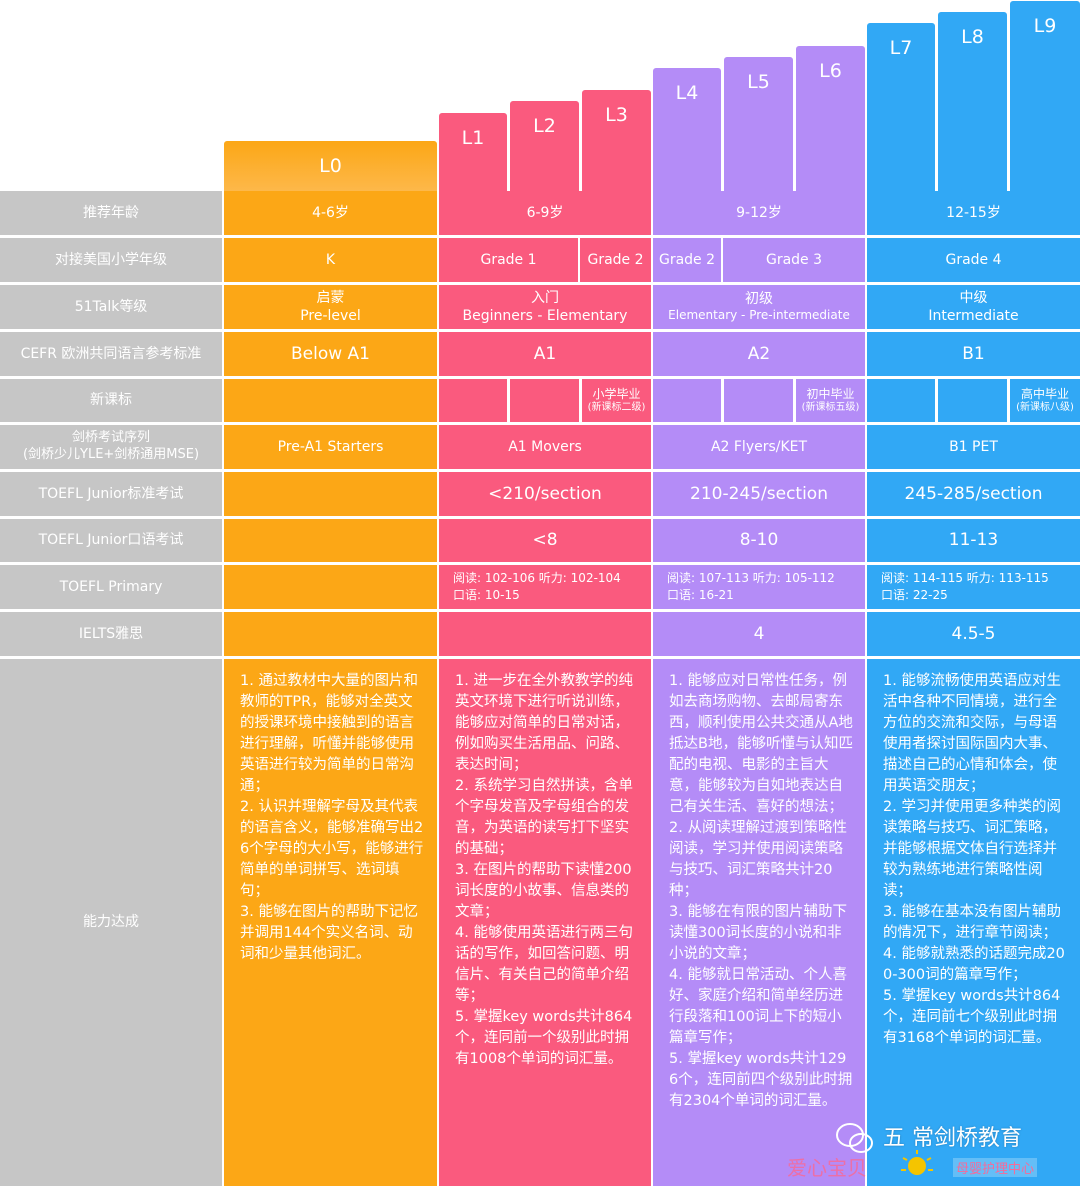  I want to click on level-tab-l3: L3, so click(616, 140).